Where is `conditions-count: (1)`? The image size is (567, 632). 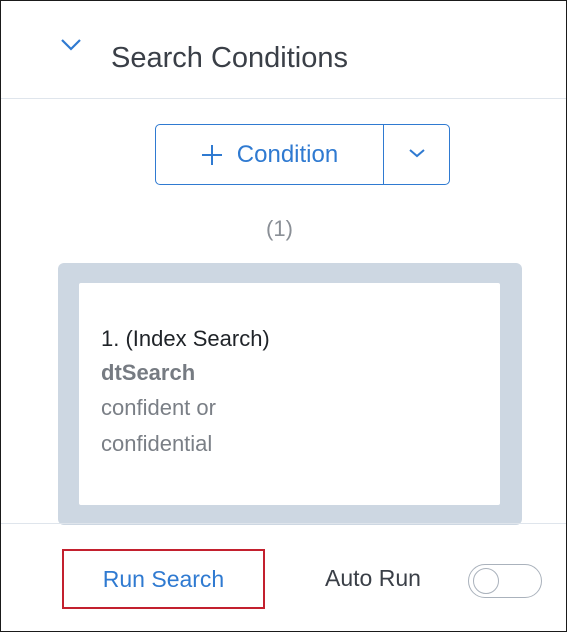
conditions-count: (1) is located at coordinates (279, 228).